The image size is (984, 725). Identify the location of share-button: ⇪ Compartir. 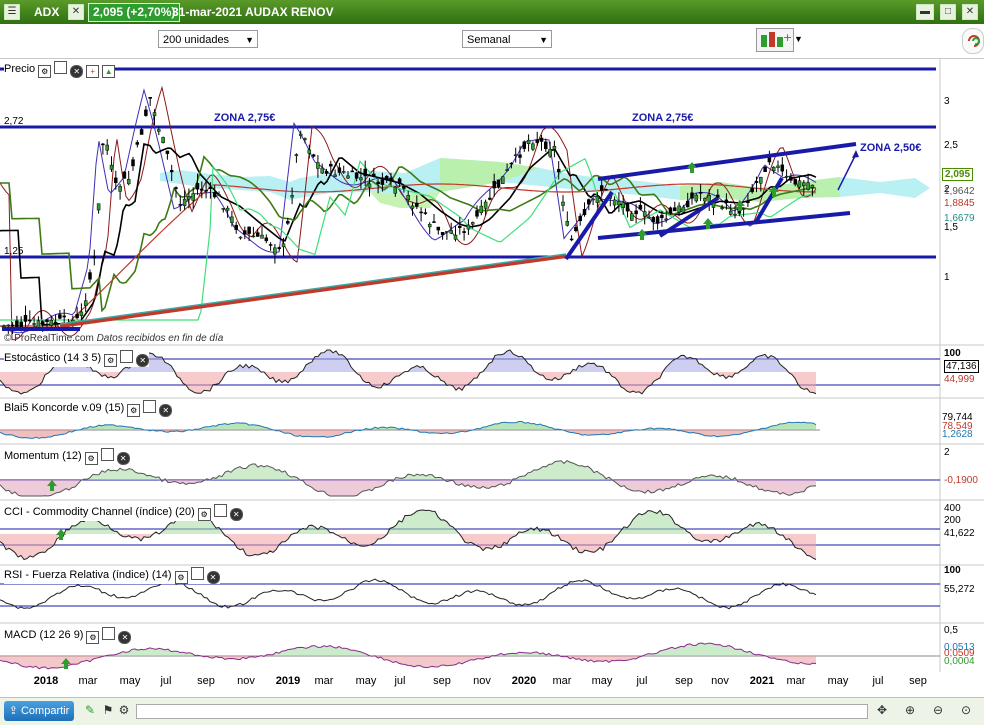
(39, 711).